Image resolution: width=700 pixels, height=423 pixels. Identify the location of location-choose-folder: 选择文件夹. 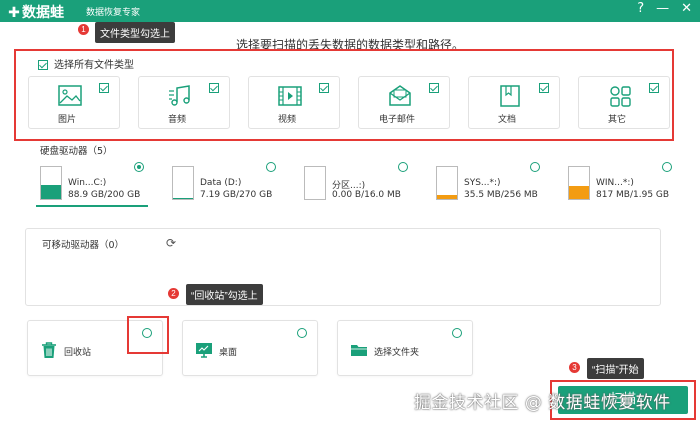
(405, 348).